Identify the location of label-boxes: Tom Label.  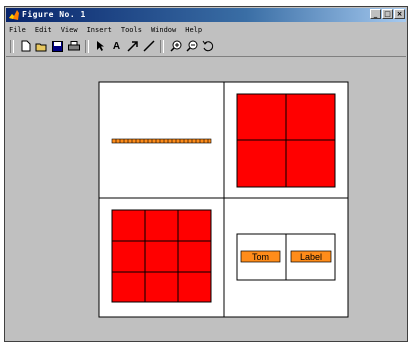
(286, 257).